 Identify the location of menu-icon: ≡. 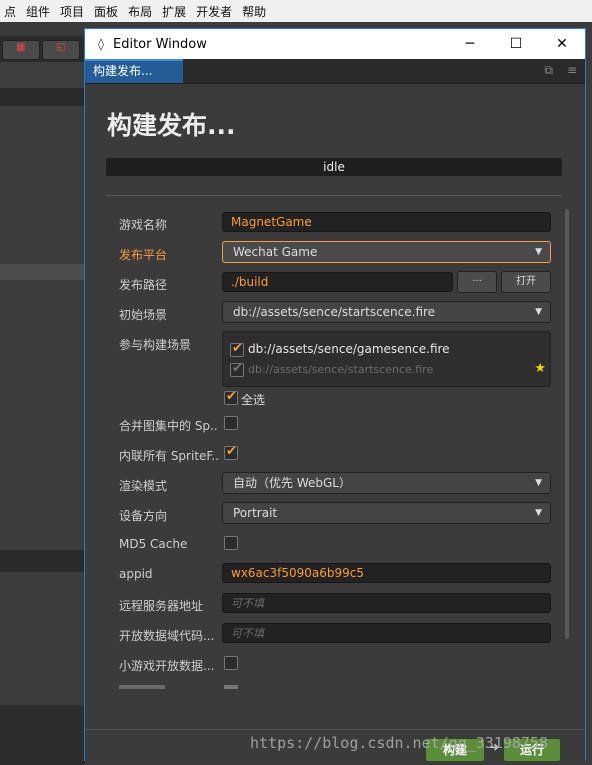
(572, 70).